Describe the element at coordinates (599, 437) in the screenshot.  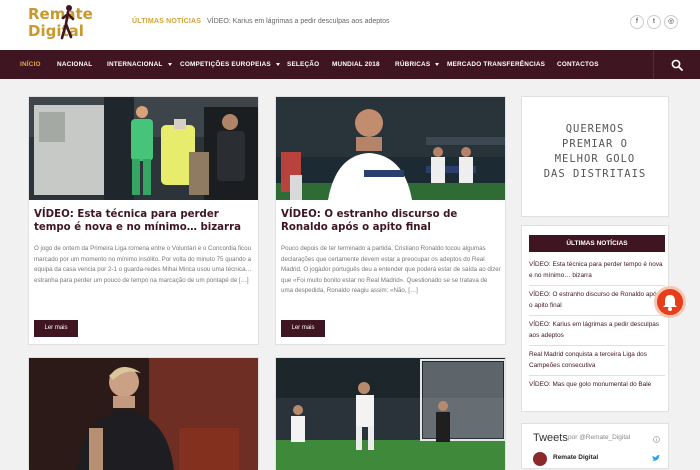
I see `tweets-handle: por @Remate_Digital` at that location.